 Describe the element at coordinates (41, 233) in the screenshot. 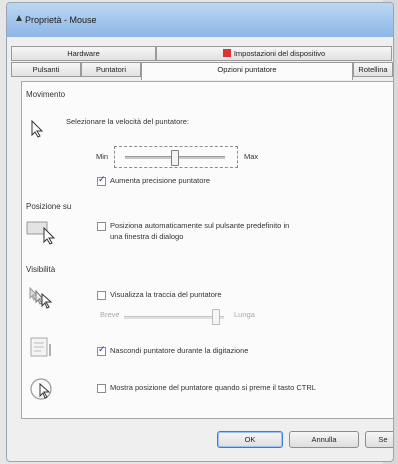

I see `snap-to-icon` at that location.